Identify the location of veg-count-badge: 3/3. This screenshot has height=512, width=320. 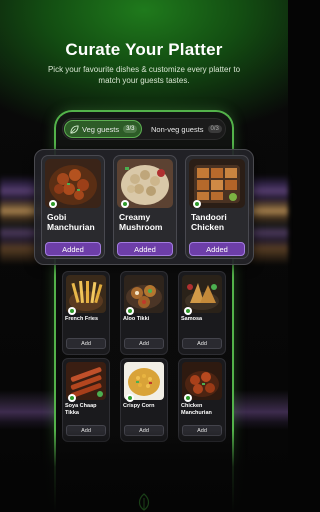
(130, 129).